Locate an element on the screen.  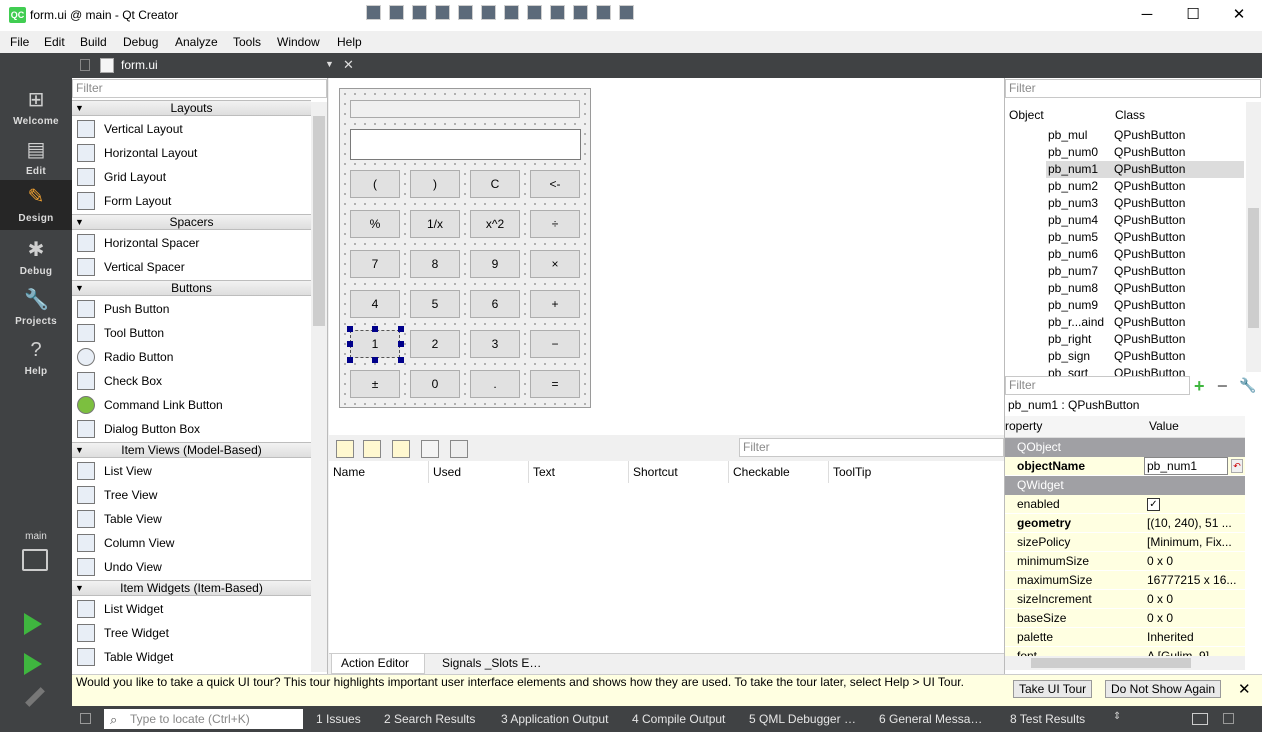
prop-minimumsize: minimumSize 0 x 0 is located at coordinates (1125, 561).